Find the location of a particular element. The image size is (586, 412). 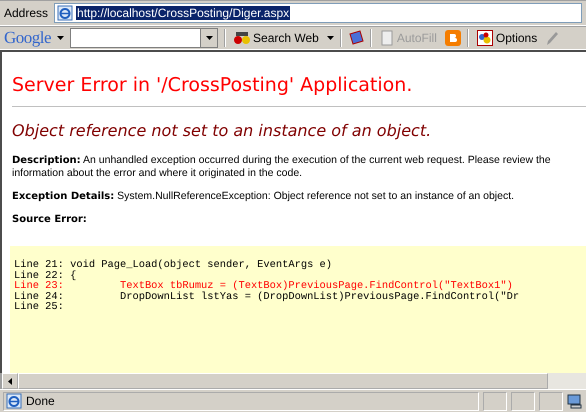

code-line: Line 22: { is located at coordinates (46, 275).